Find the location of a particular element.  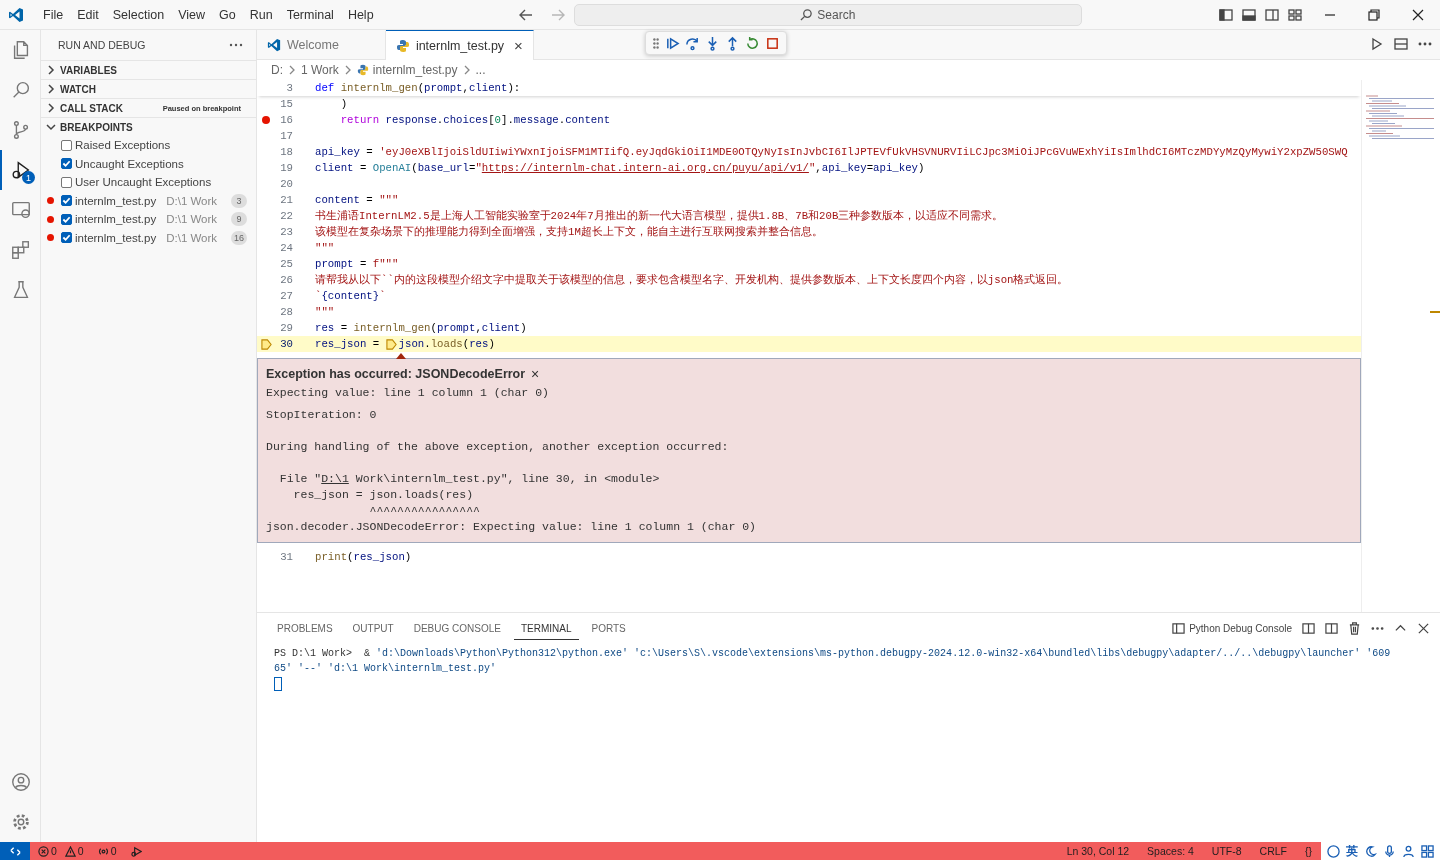

sidebar-toggle-icon is located at coordinates (1226, 14).